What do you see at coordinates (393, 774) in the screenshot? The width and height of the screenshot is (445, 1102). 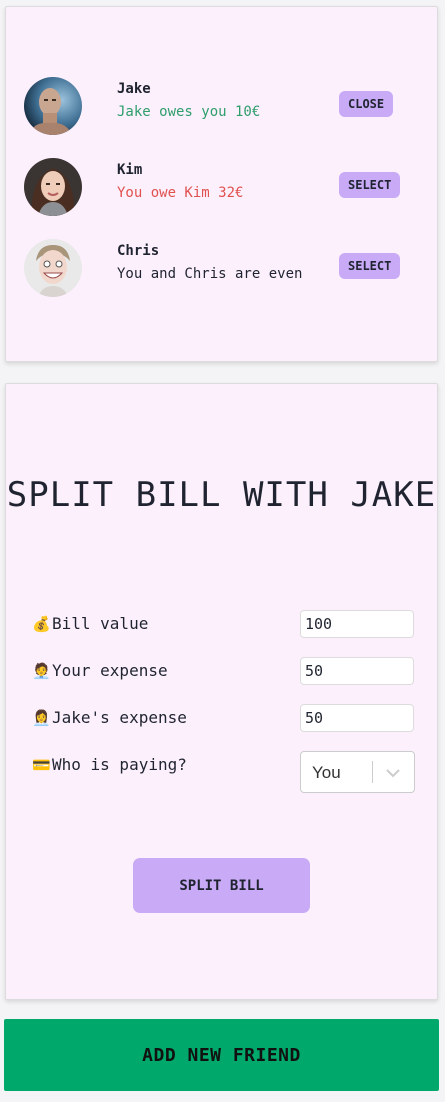 I see `chevron-down-icon` at bounding box center [393, 774].